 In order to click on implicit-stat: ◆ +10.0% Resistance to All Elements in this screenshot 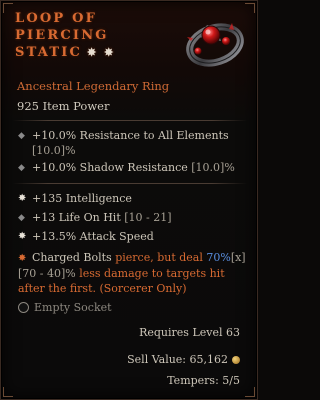, I will do `click(123, 135)`.